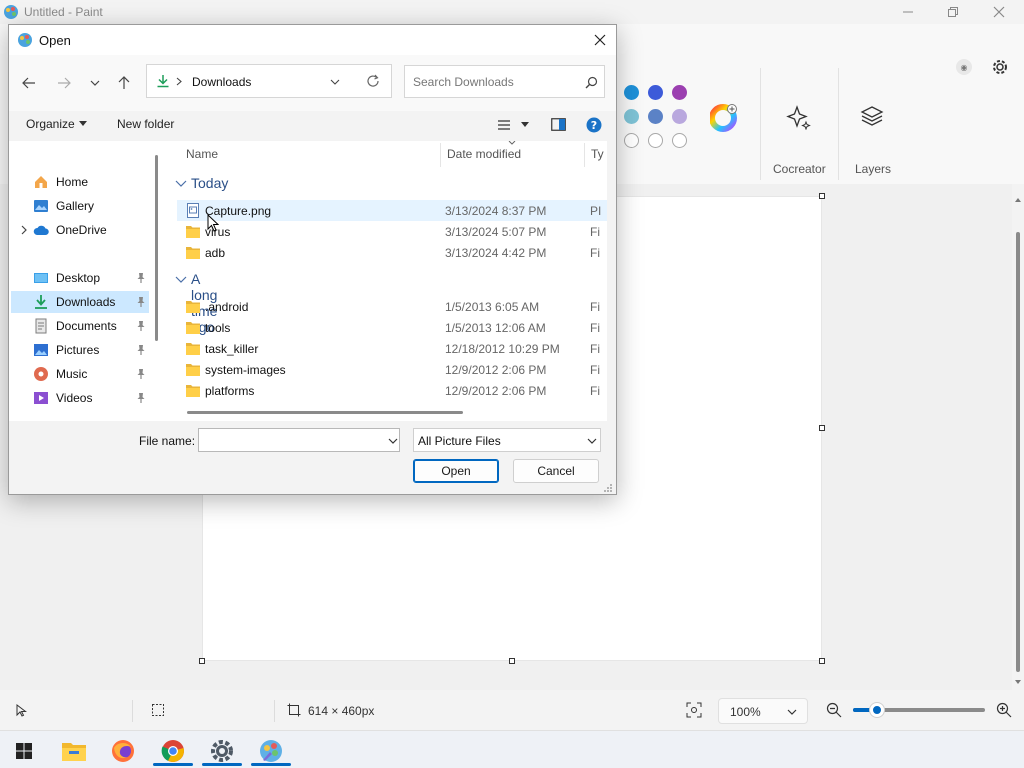  I want to click on help-icon: ?, so click(594, 125).